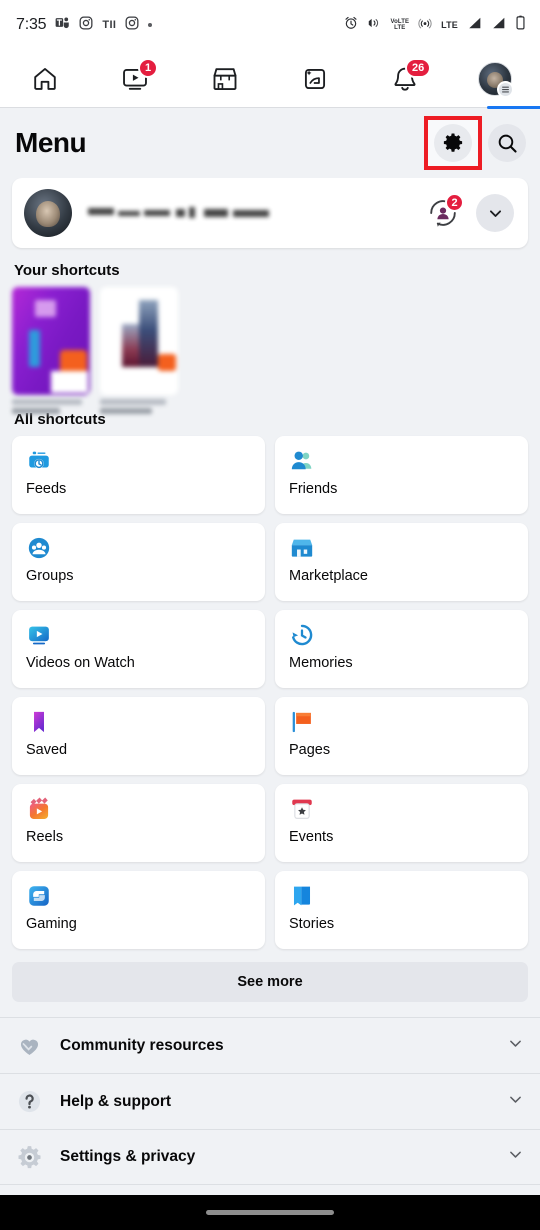 Image resolution: width=540 pixels, height=1230 pixels. Describe the element at coordinates (47, 750) in the screenshot. I see `shortcut-tile-label: Saved` at that location.